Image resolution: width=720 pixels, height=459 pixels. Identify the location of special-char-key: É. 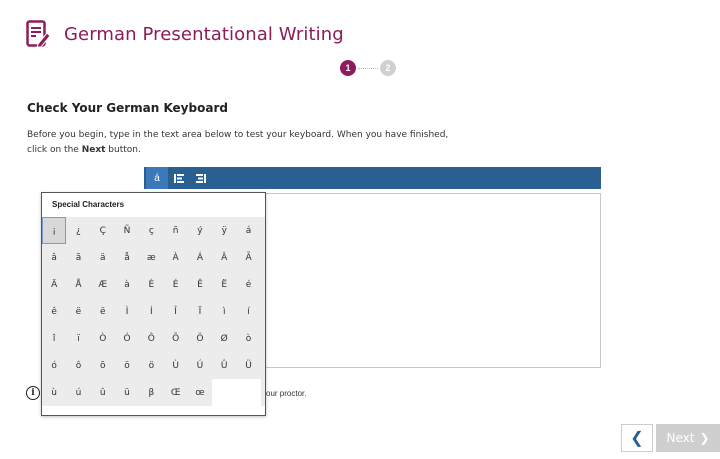
(175, 284).